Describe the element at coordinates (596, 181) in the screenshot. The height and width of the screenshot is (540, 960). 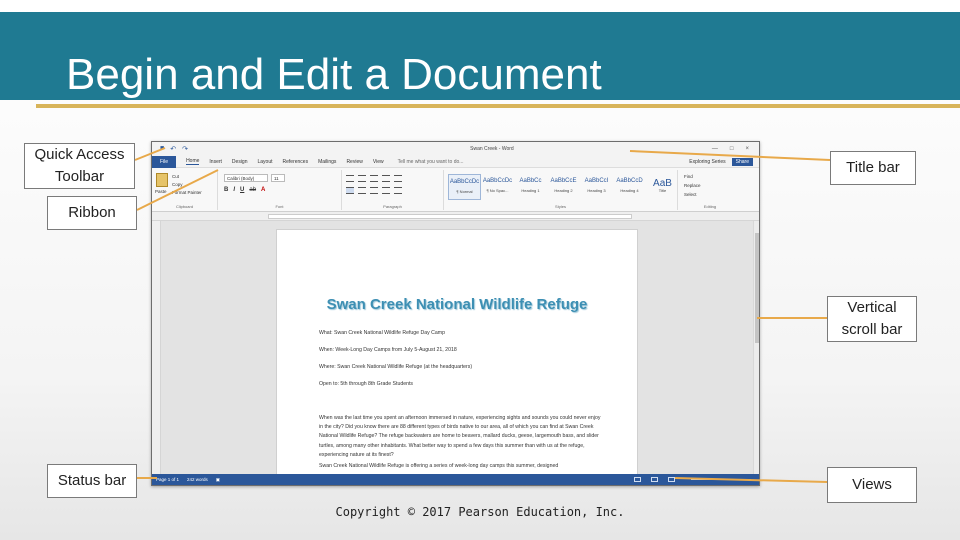
I see `style-preview: AaBbCcI` at that location.